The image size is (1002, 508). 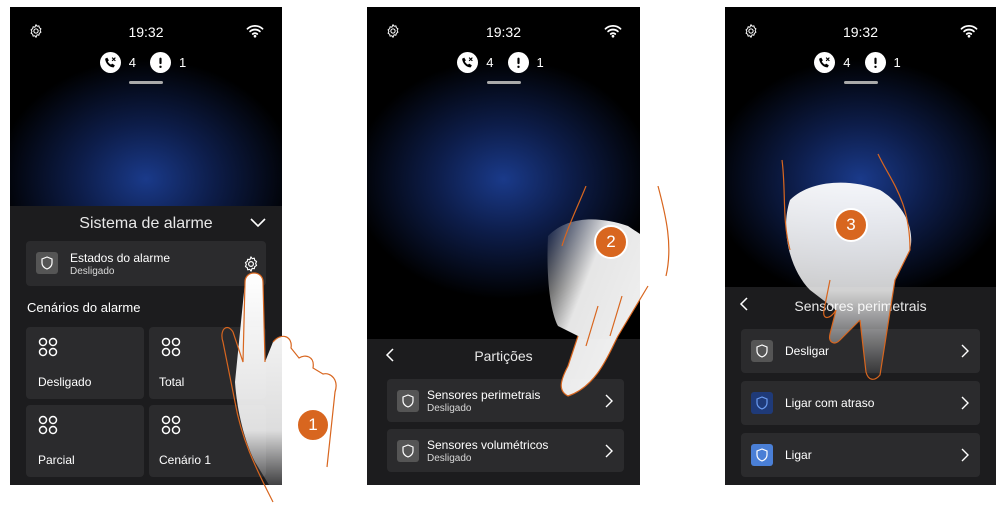 What do you see at coordinates (488, 445) in the screenshot?
I see `partition-title: Sensores volumétricos` at bounding box center [488, 445].